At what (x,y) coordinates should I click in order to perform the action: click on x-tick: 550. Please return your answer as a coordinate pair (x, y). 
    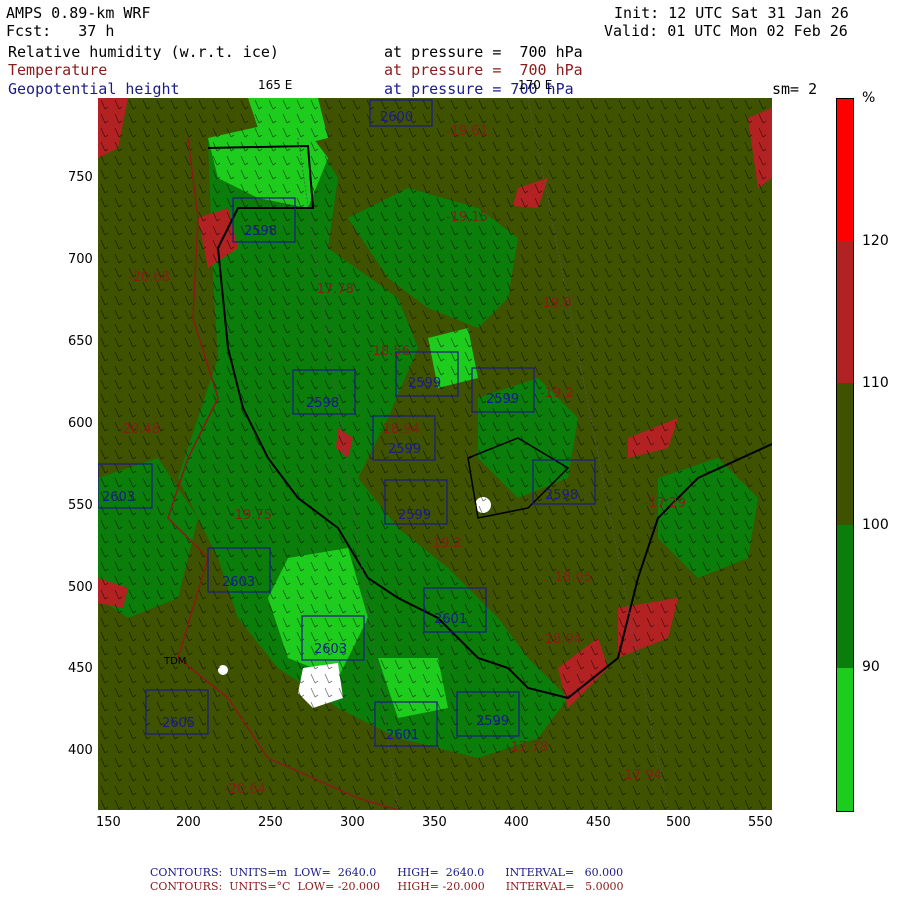
    Looking at the image, I should click on (760, 822).